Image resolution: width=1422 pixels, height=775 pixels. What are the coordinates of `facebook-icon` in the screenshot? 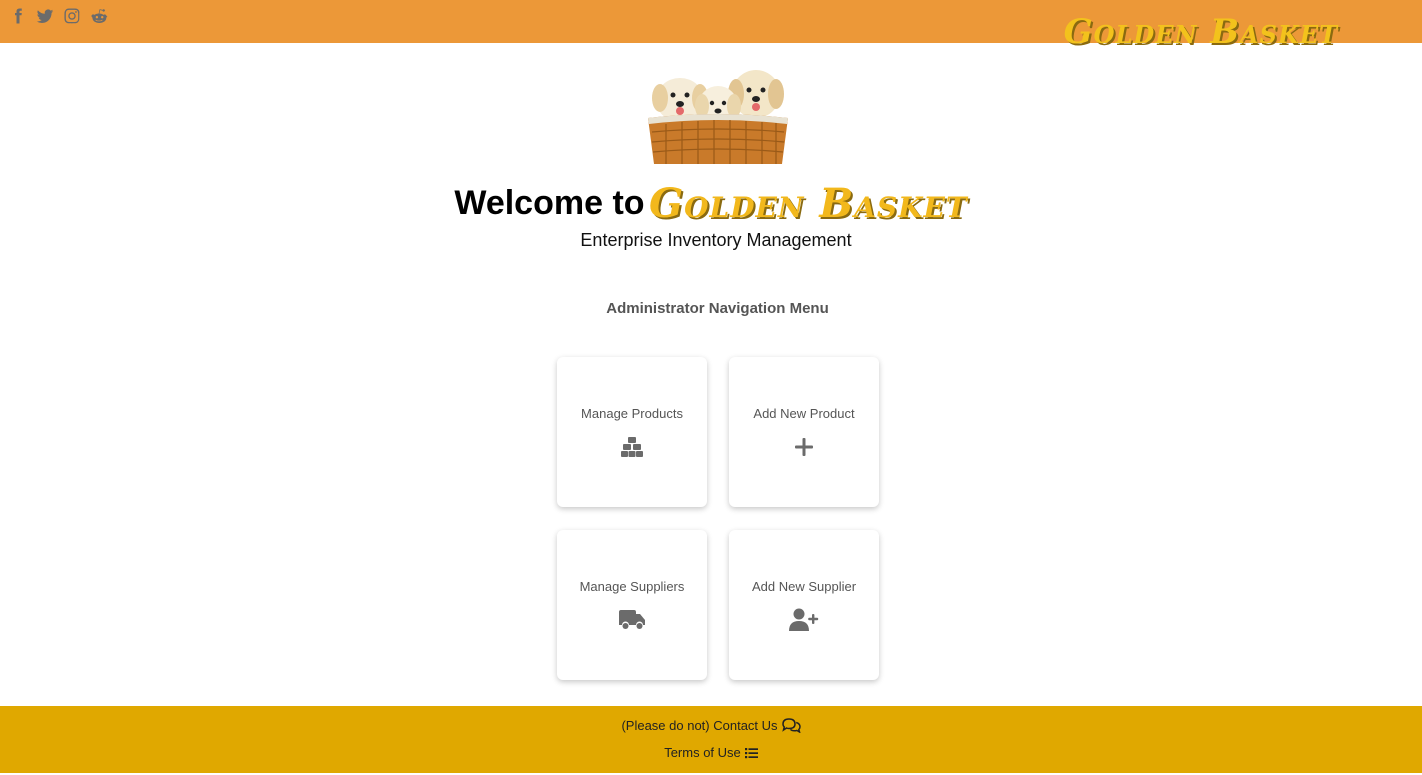 It's located at (18, 16).